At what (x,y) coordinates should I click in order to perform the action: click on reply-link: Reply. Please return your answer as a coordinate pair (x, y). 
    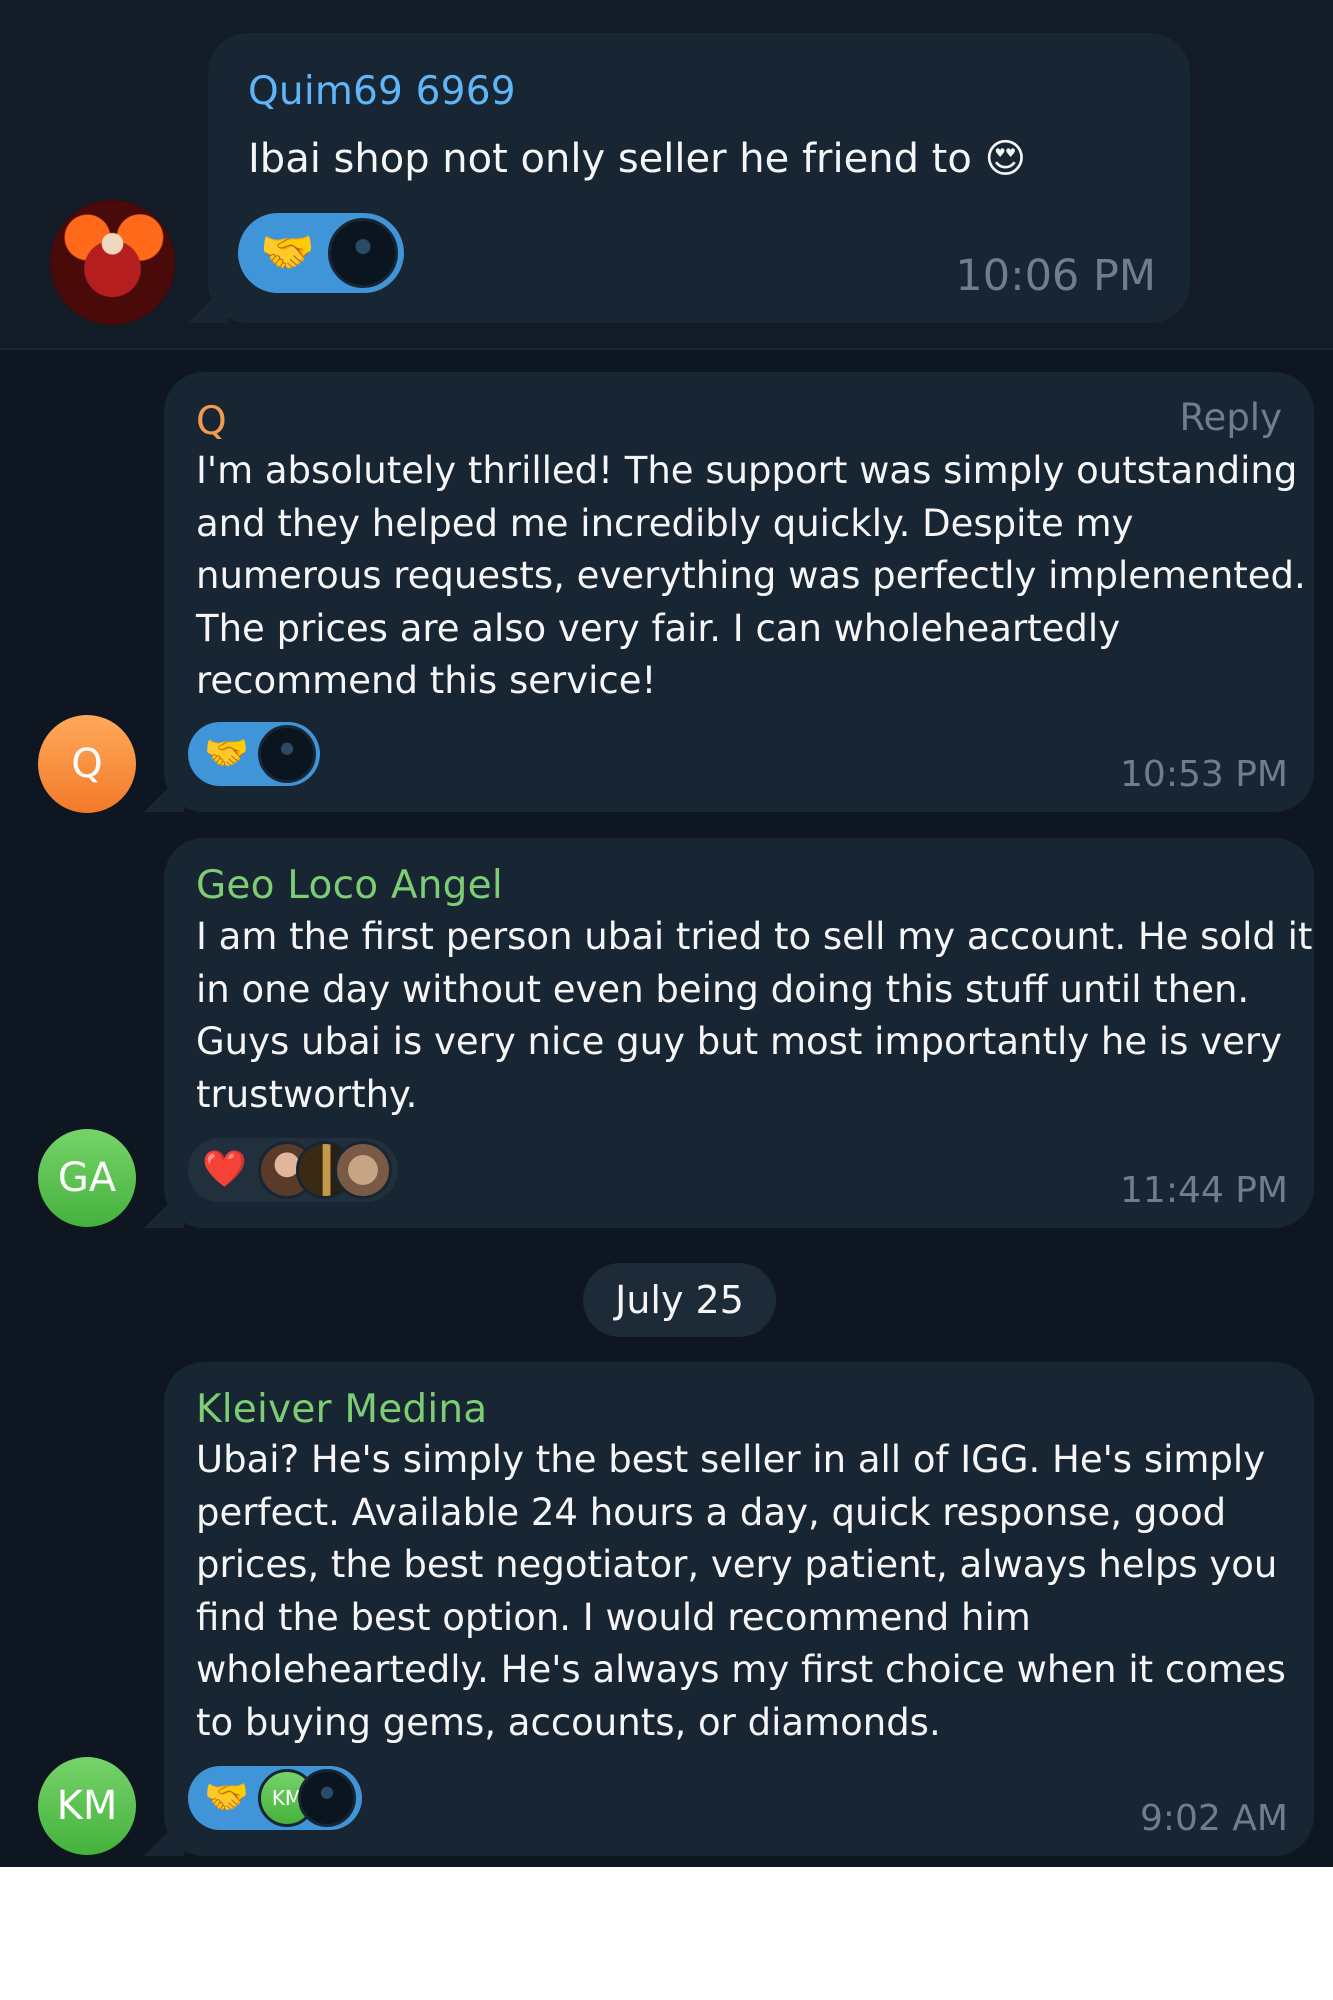
    Looking at the image, I should click on (1231, 417).